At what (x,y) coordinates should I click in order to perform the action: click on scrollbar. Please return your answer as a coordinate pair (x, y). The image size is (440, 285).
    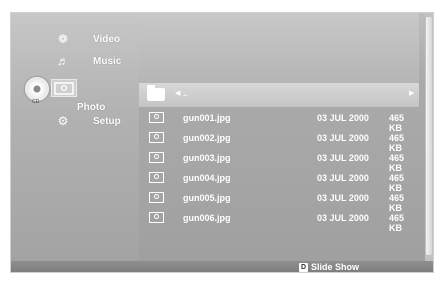
    Looking at the image, I should click on (429, 137).